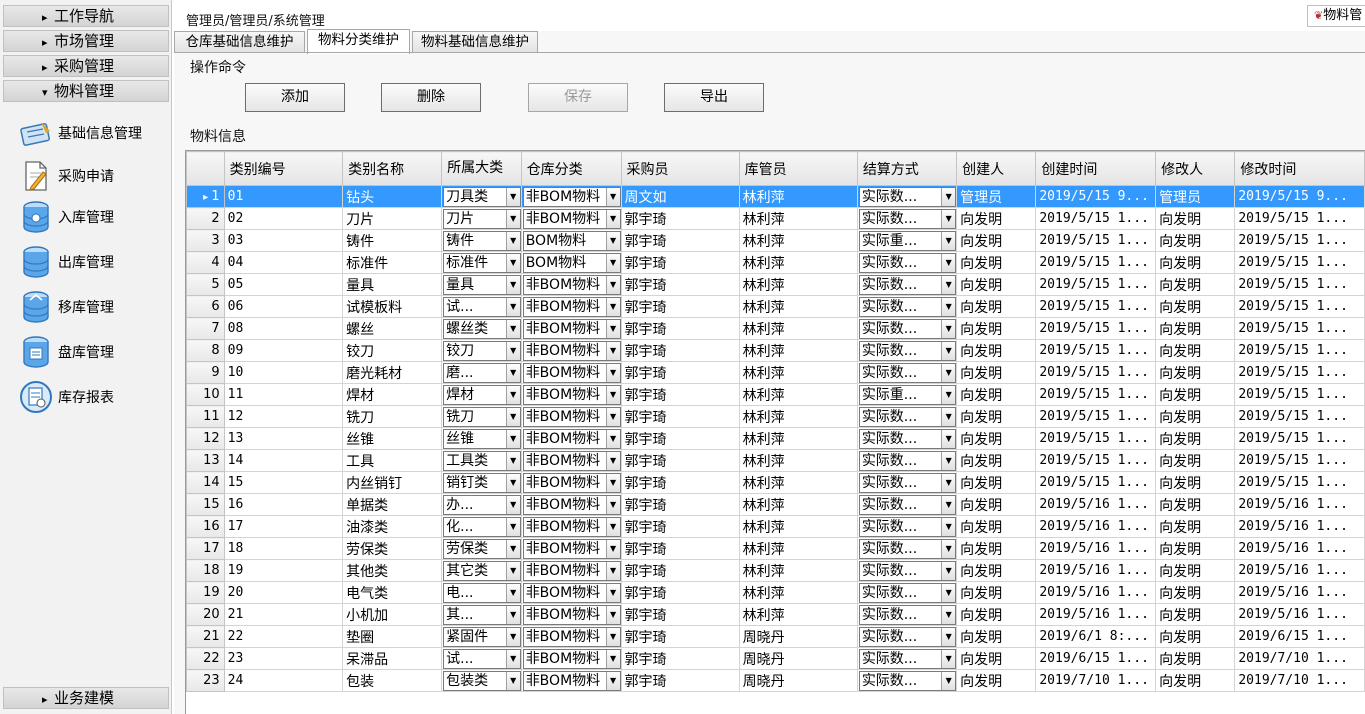 Image resolution: width=1365 pixels, height=714 pixels. I want to click on category-name-cell: 油漆类, so click(392, 526).